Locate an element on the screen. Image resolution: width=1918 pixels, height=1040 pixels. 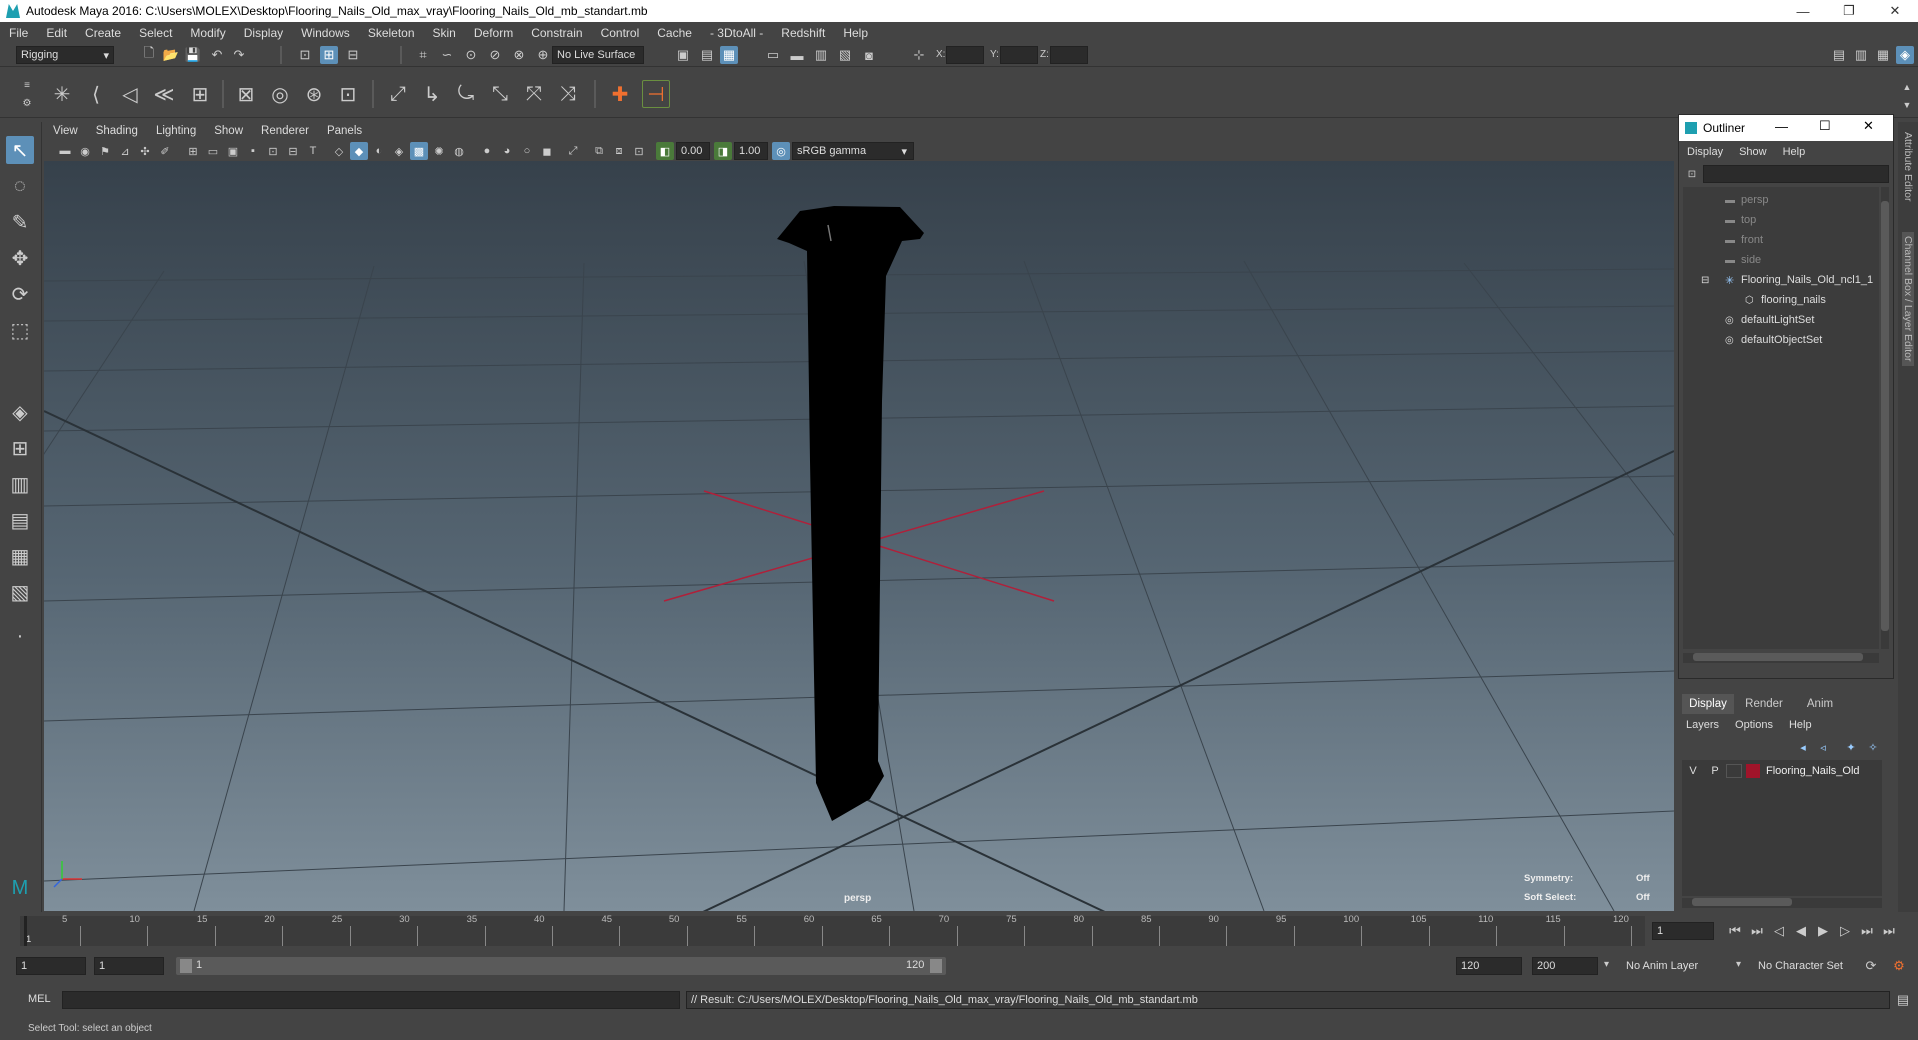
step-back-key-icon: ⏭ is located at coordinates (1757, 931).